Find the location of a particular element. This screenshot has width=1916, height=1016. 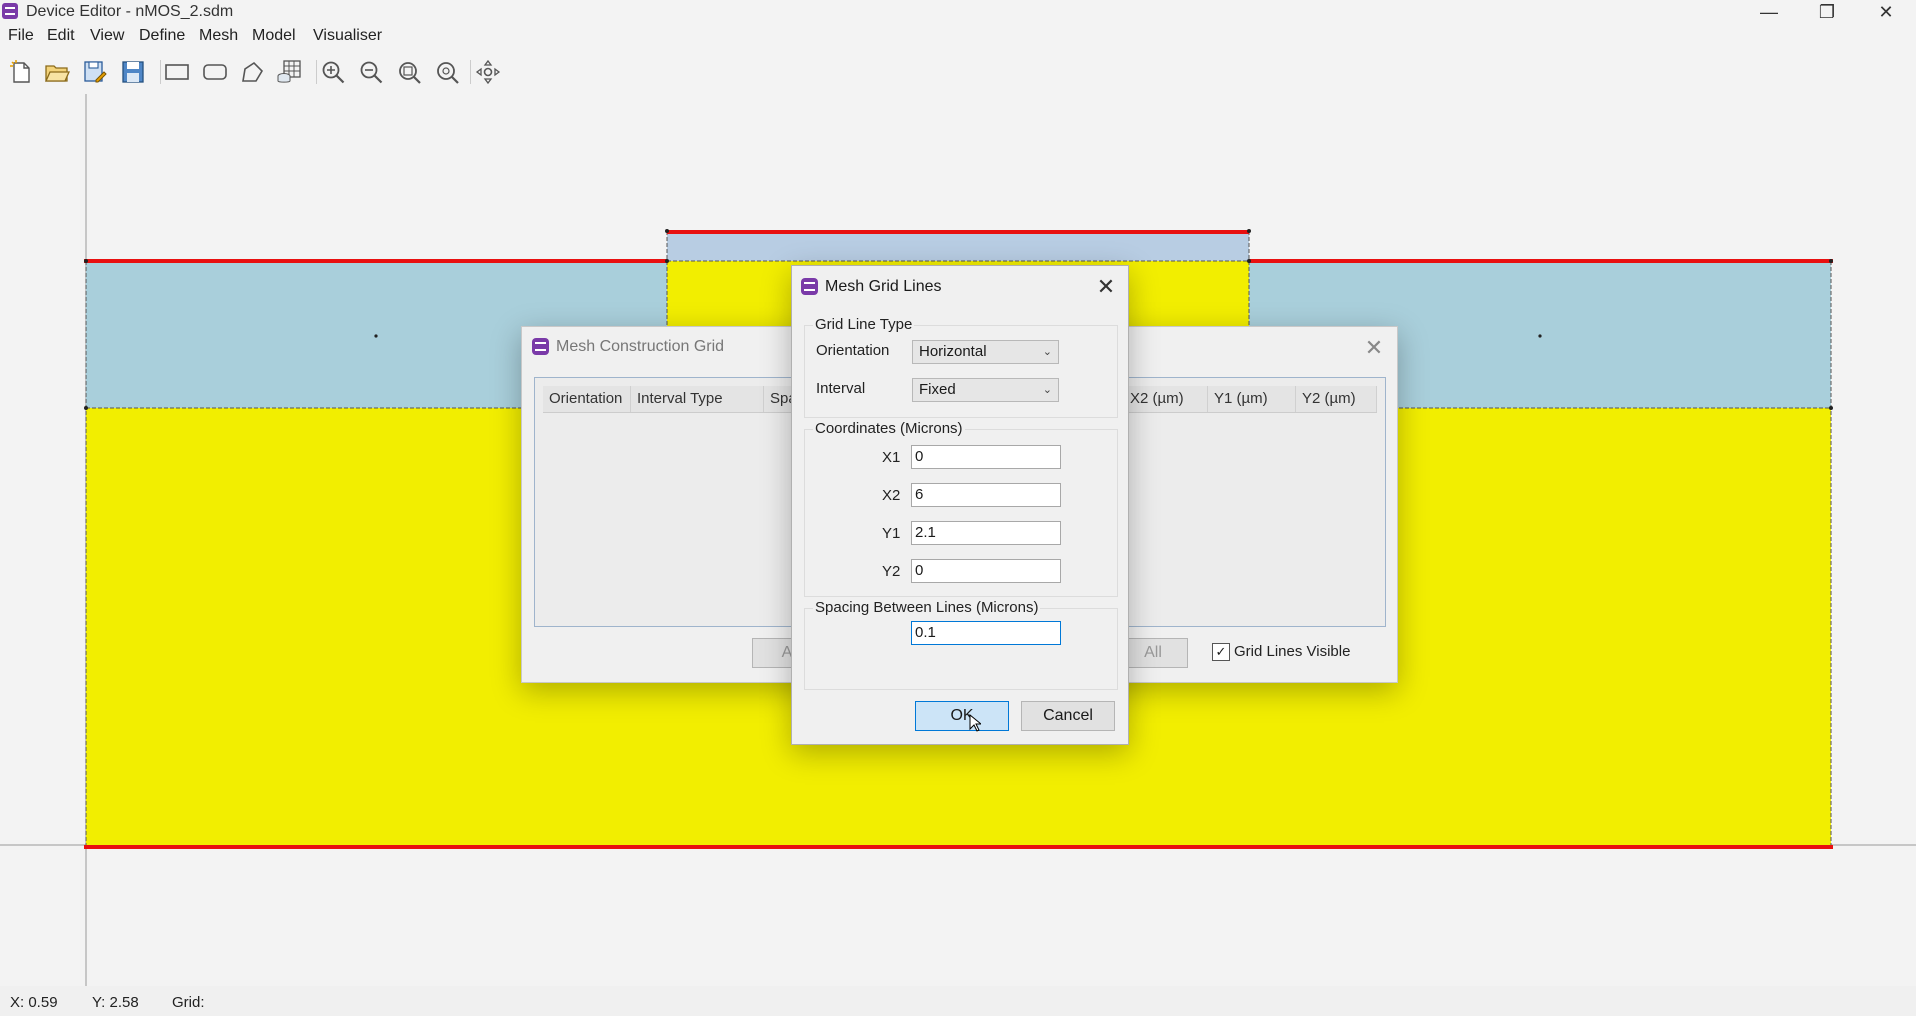

column-header-y2: Y2 (µm) is located at coordinates (1336, 399).